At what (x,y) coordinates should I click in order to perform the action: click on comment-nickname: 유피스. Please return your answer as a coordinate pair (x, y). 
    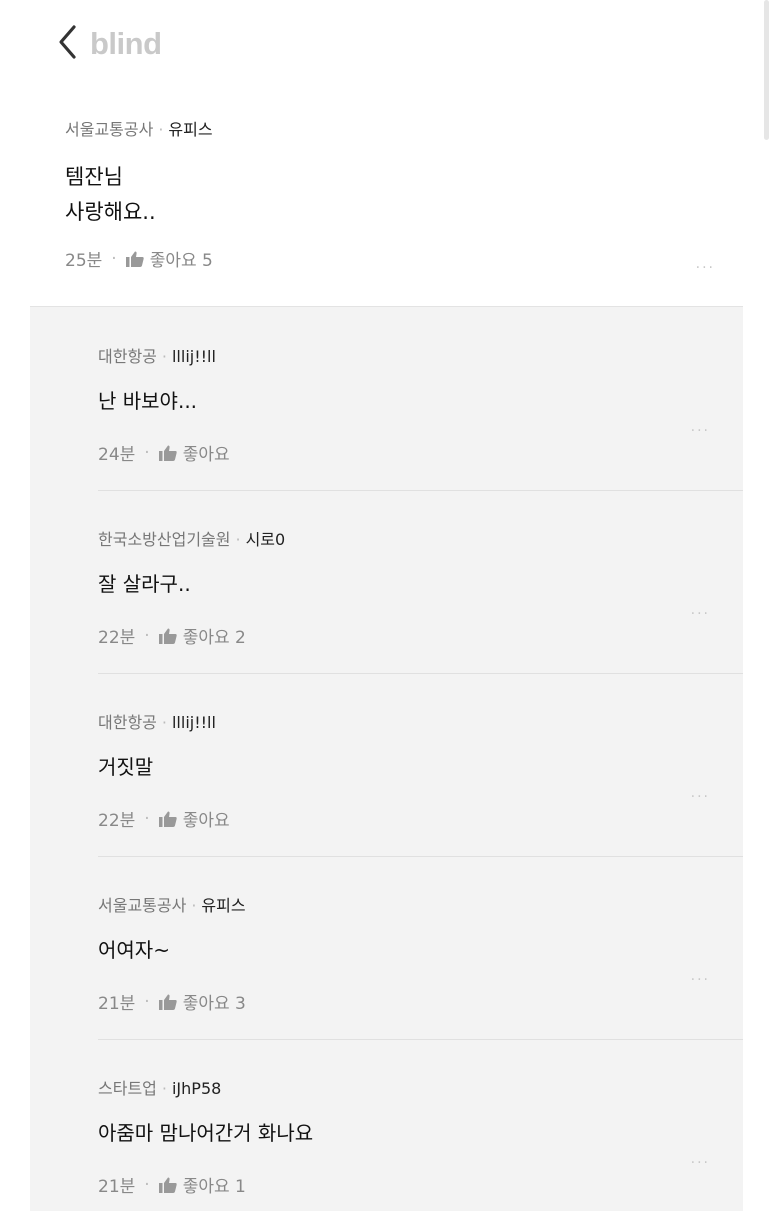
    Looking at the image, I should click on (223, 905).